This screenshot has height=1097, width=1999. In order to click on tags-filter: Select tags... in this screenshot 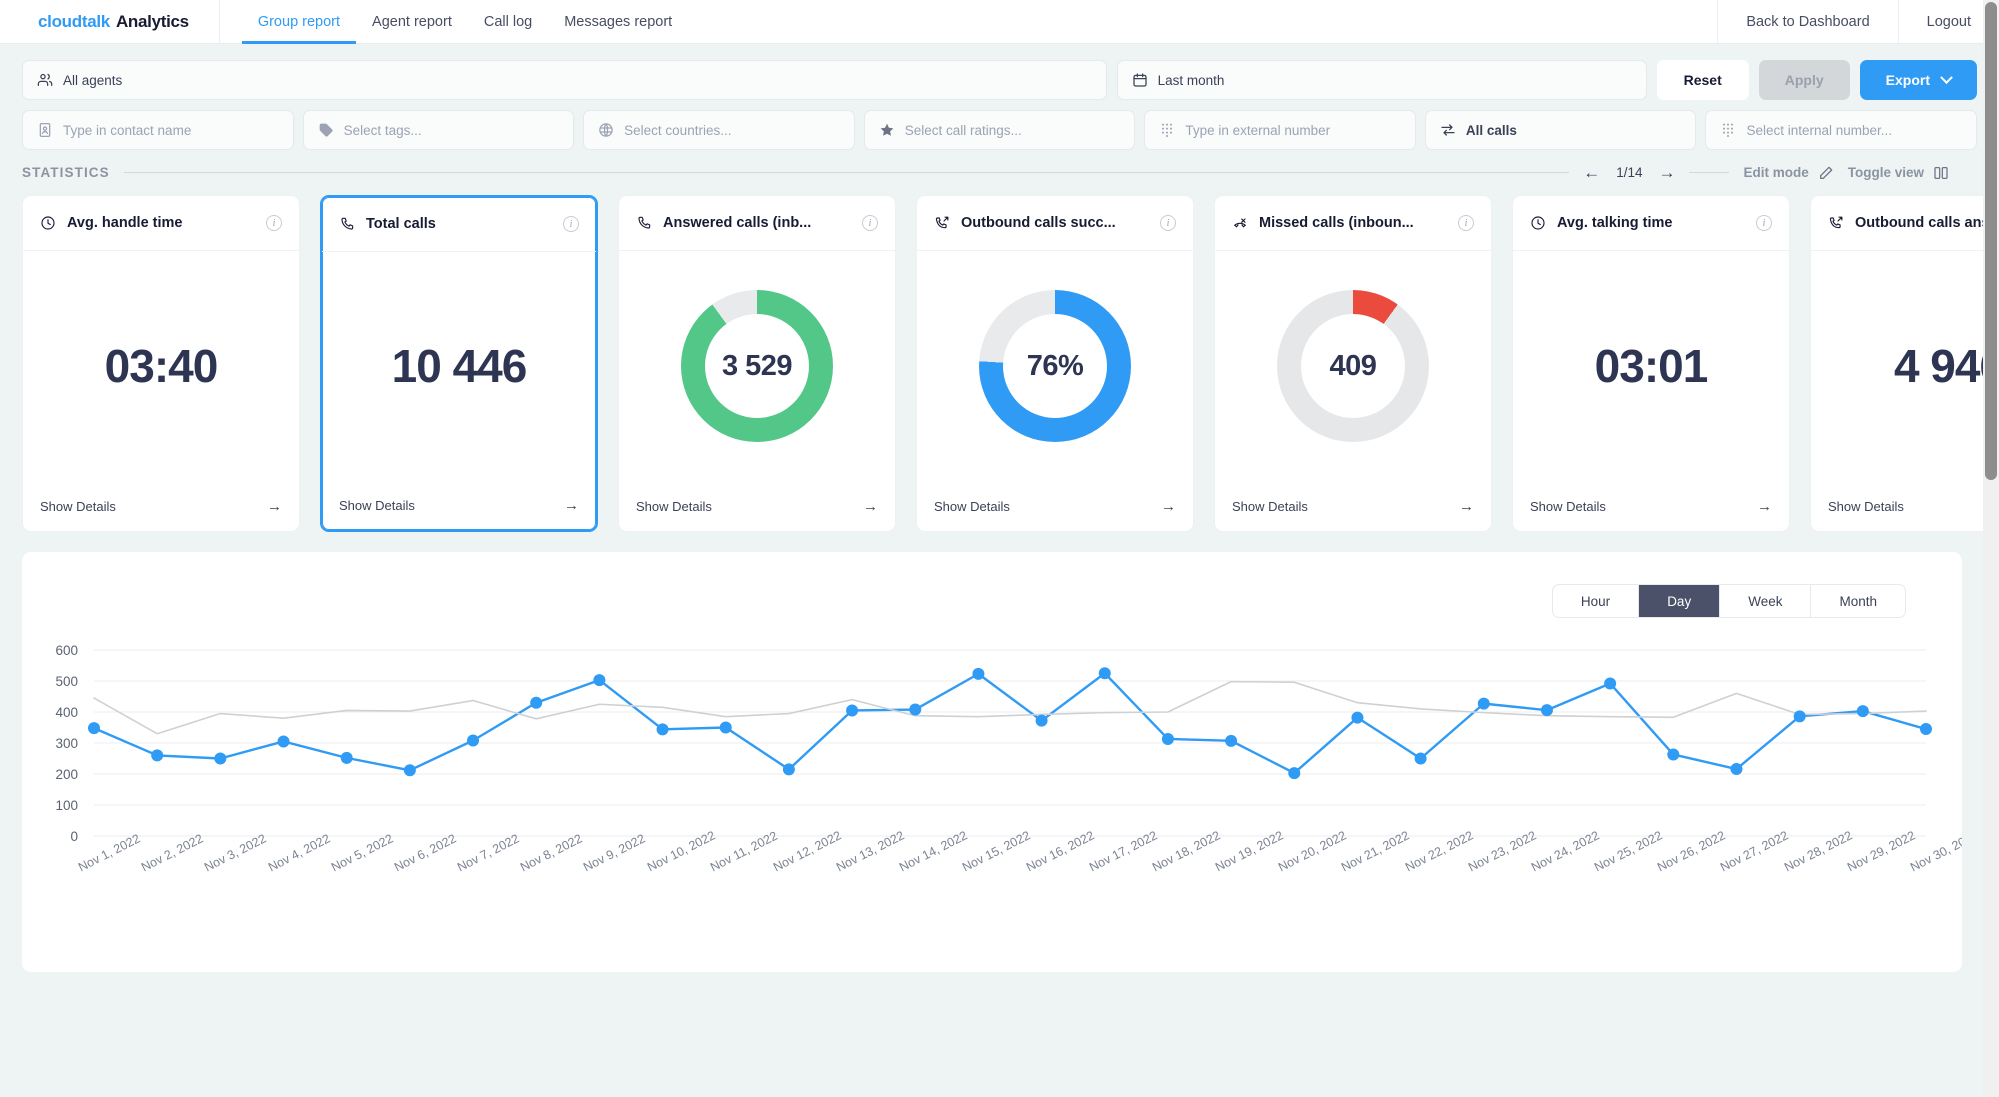, I will do `click(438, 130)`.